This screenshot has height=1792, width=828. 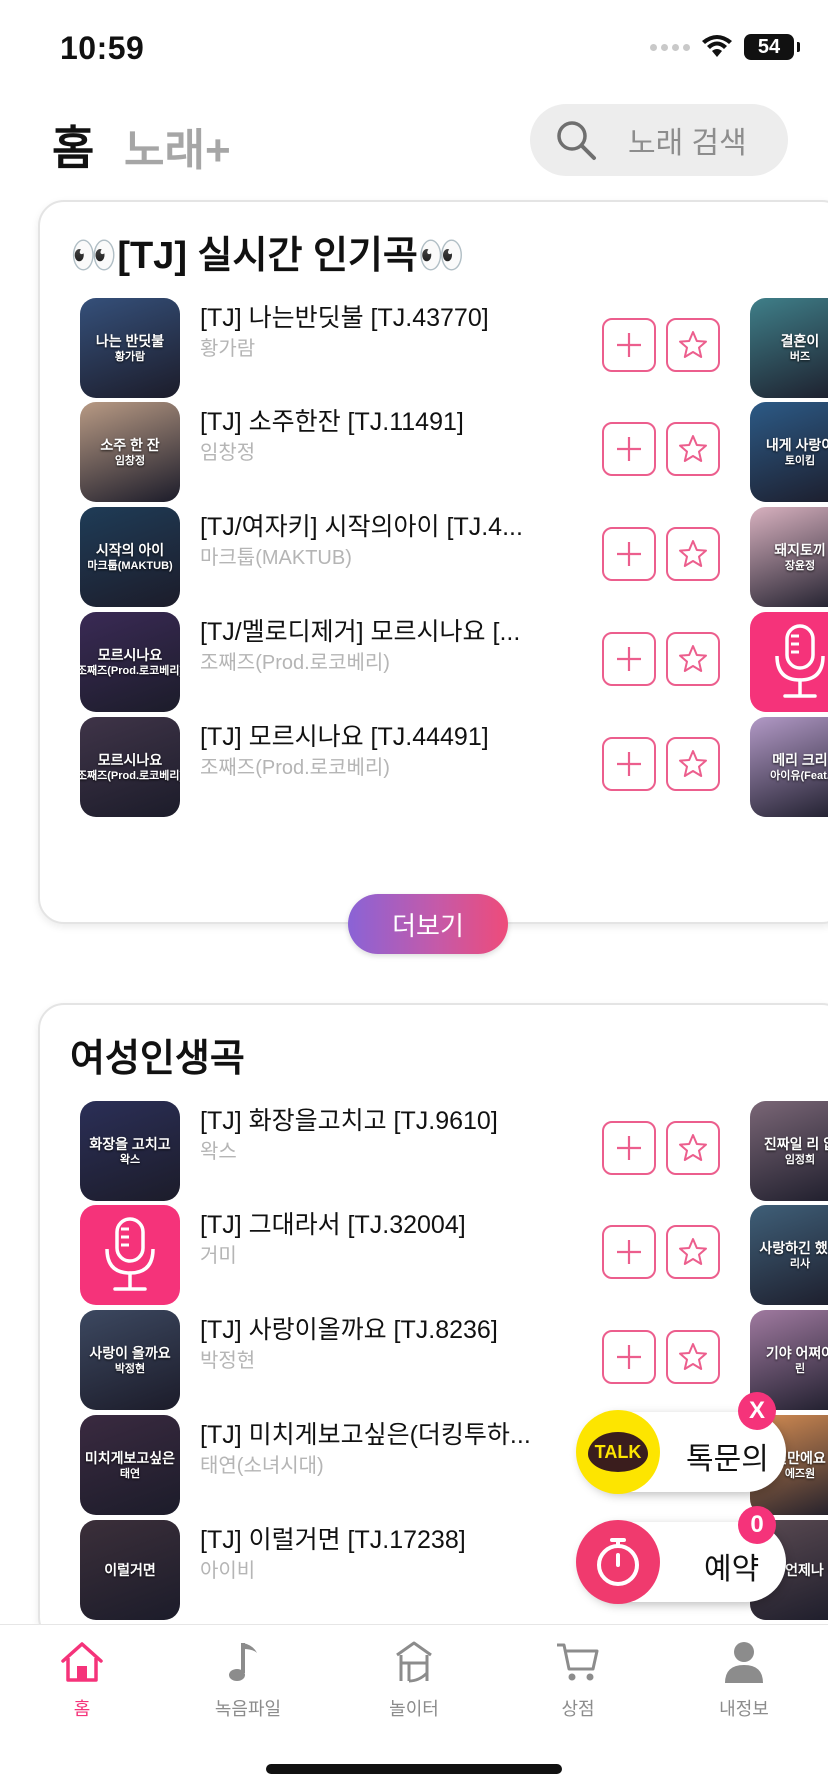 I want to click on tab-songs-plus: 노래+, so click(x=177, y=146).